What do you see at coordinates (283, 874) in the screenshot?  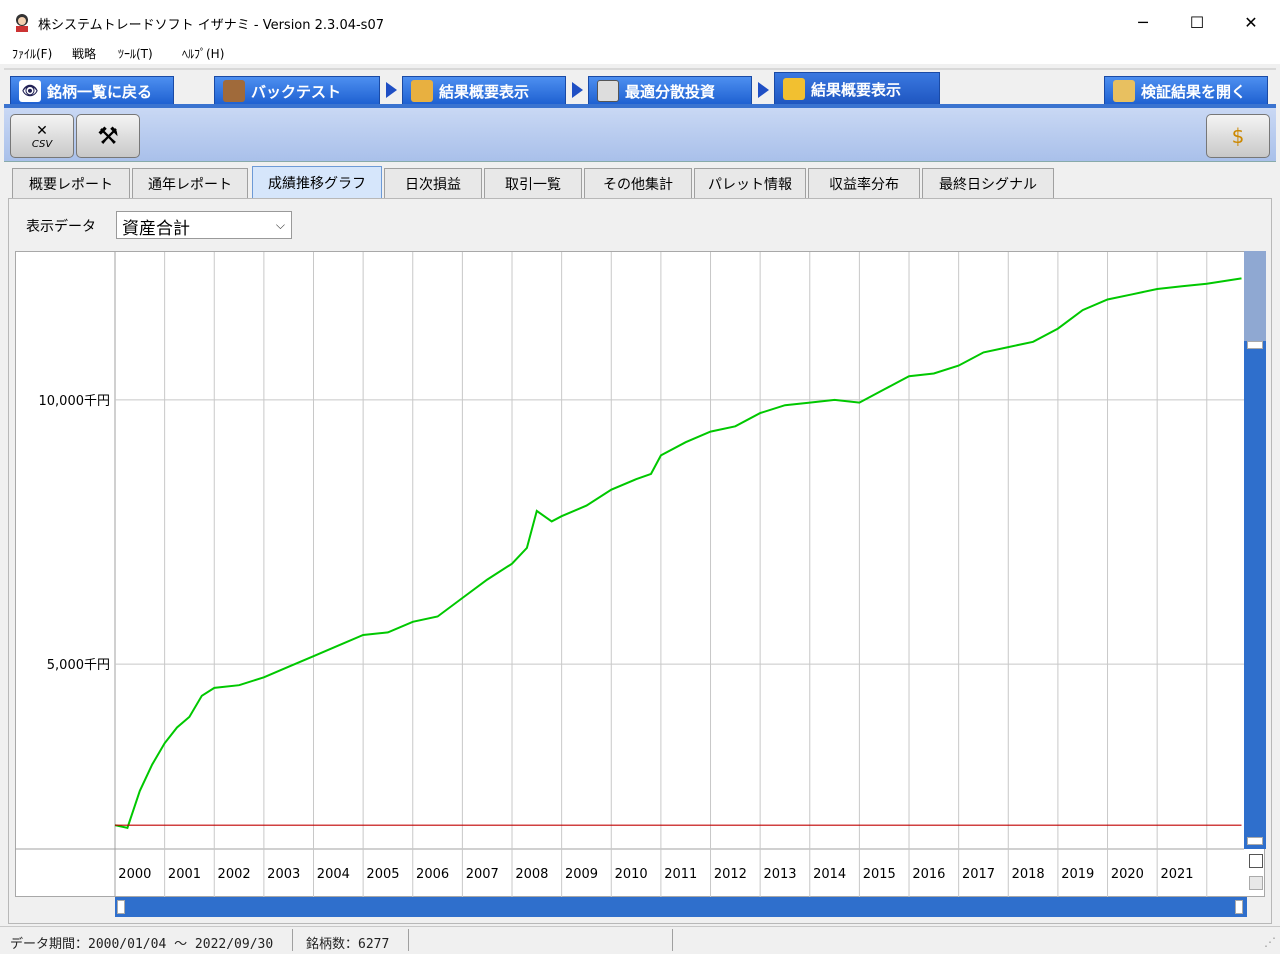 I see `x-tick-label: 2003` at bounding box center [283, 874].